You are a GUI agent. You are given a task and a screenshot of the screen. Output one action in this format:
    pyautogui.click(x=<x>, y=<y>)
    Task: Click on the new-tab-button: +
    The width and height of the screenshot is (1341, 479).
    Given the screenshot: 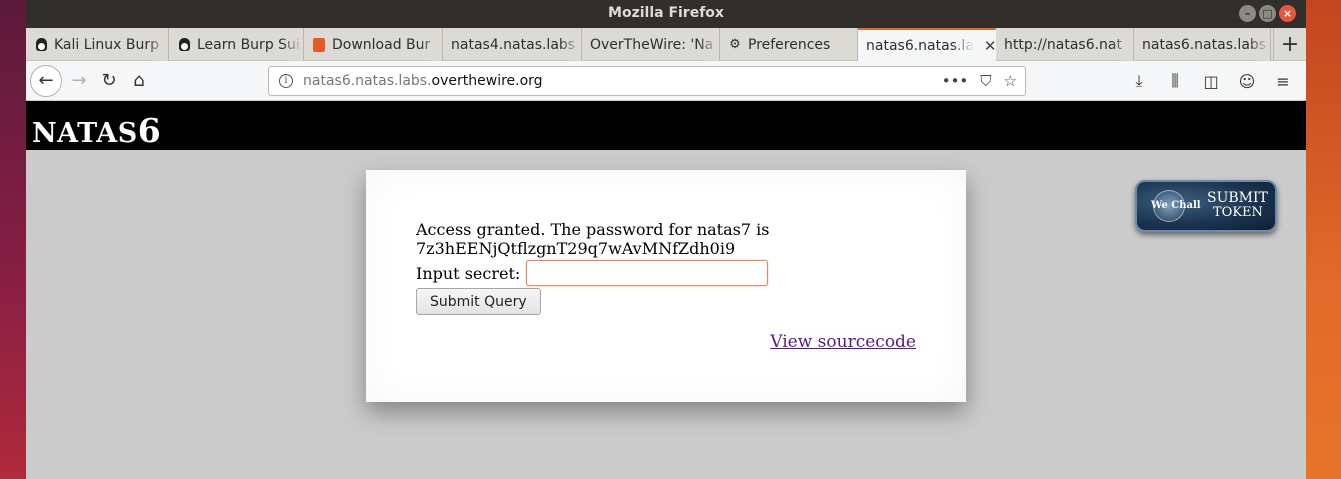 What is the action you would take?
    pyautogui.click(x=1289, y=44)
    